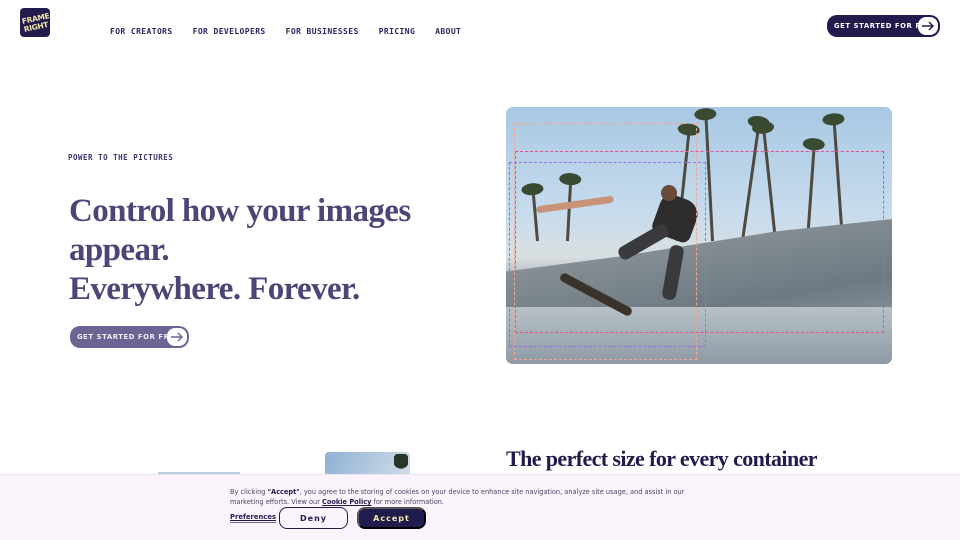 The image size is (960, 540). I want to click on hero-eyebrow: POWER TO THE PICTURES, so click(121, 157).